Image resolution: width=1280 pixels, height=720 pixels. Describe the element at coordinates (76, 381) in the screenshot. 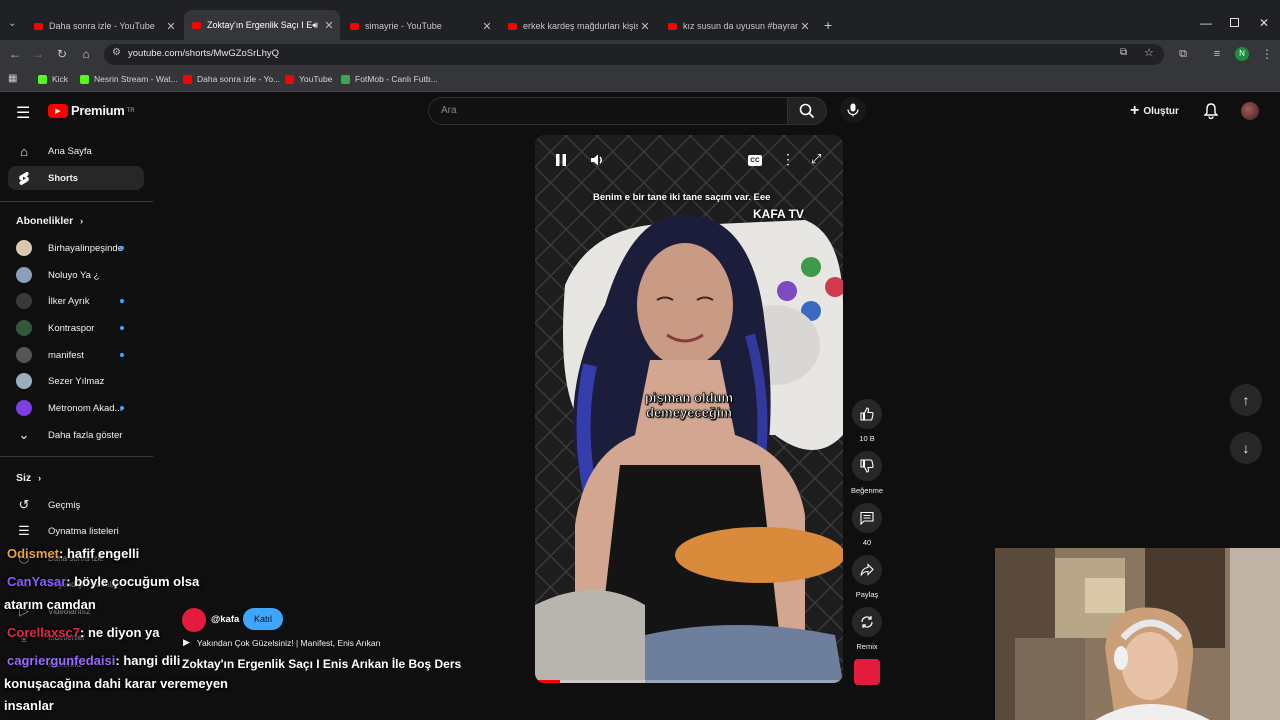

I see `sidebar-channel: Sezer Yılmaz` at that location.